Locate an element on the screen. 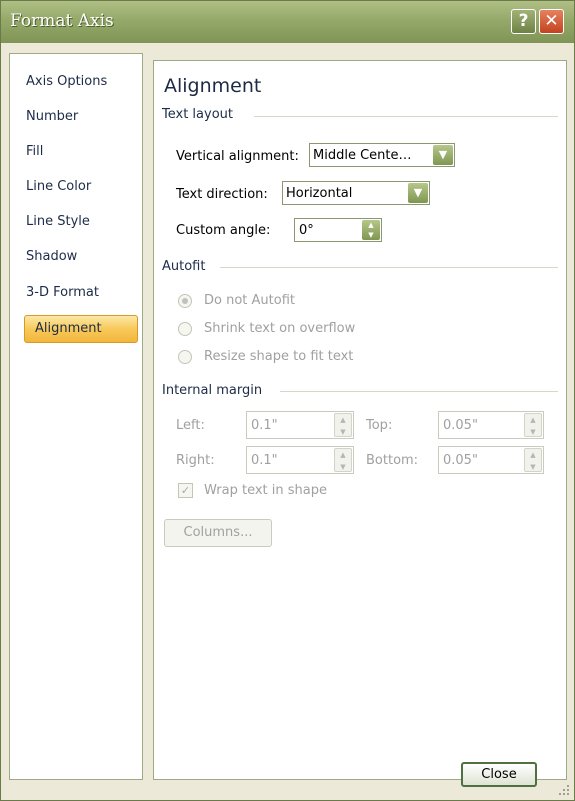  sidebar-item-3d-format: 3-D Format is located at coordinates (81, 293).